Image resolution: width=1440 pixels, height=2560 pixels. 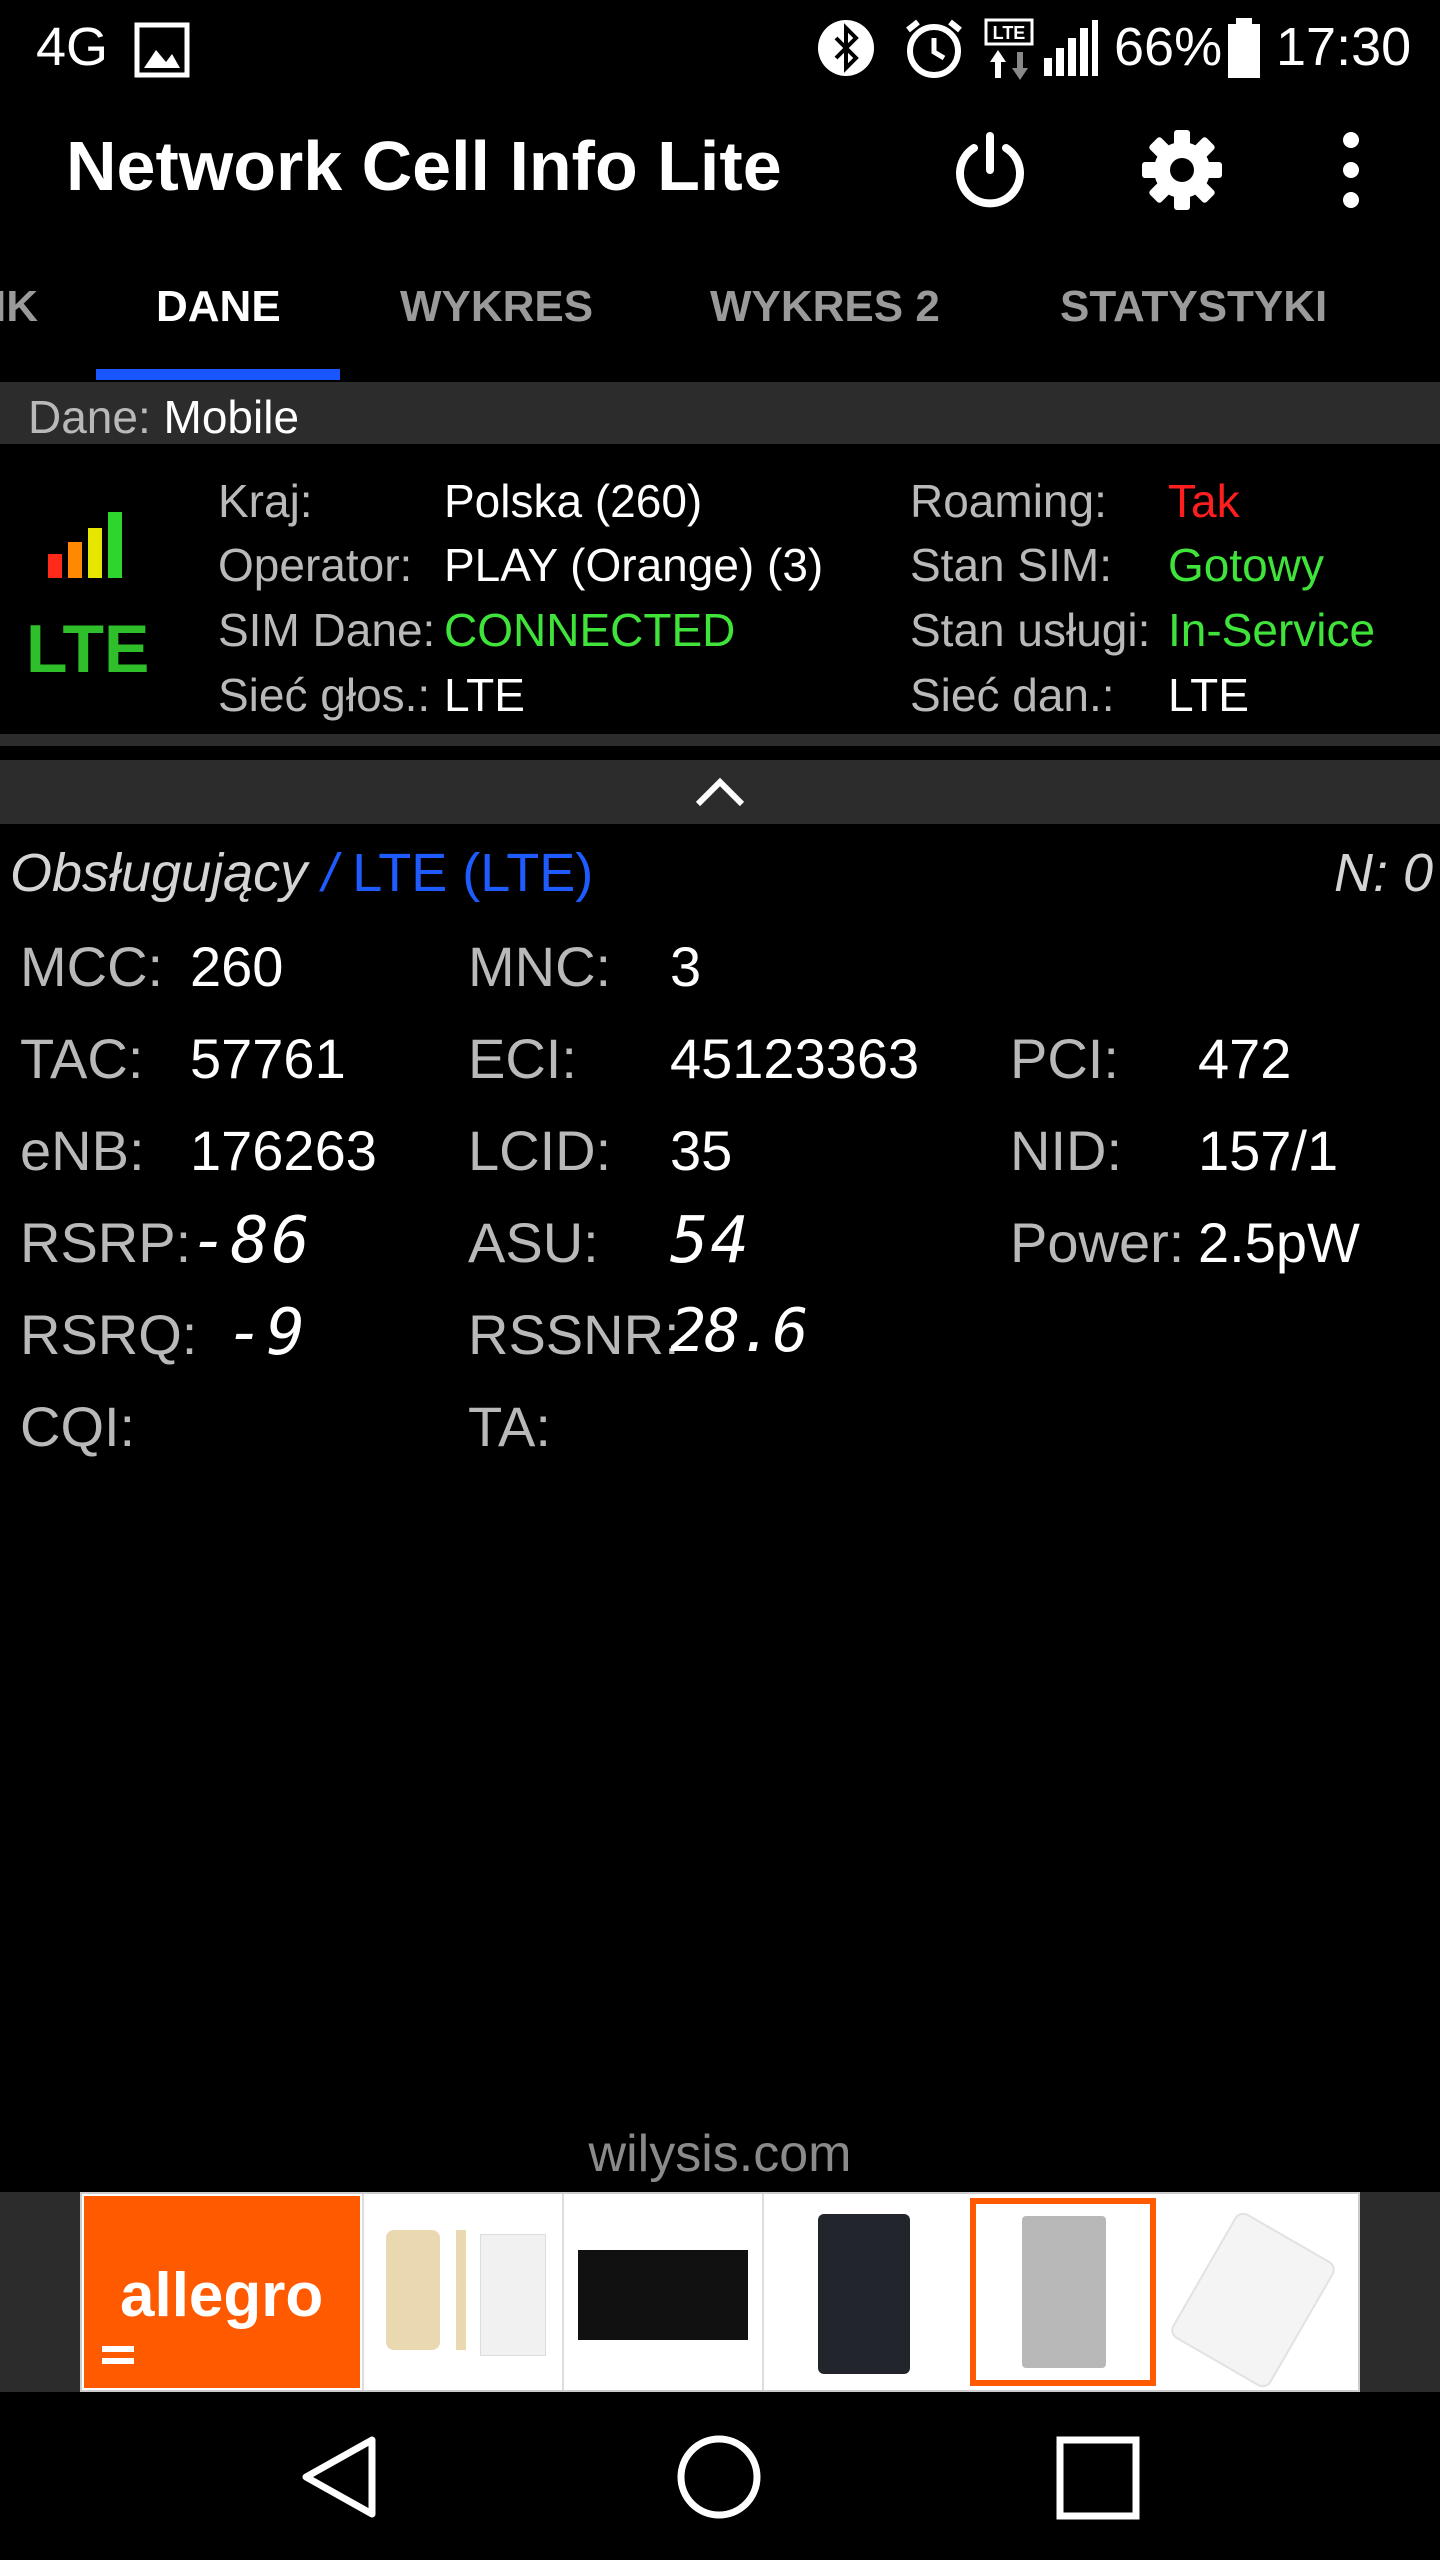 What do you see at coordinates (496, 307) in the screenshot?
I see `tab-wykres: WYKRES` at bounding box center [496, 307].